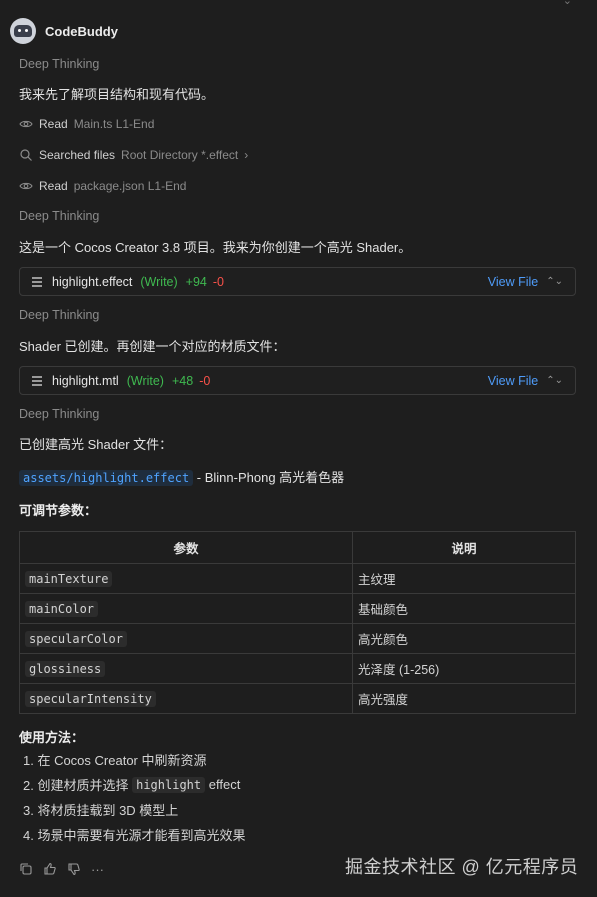 This screenshot has width=597, height=897. Describe the element at coordinates (23, 31) in the screenshot. I see `codebuddy-avatar-icon` at that location.